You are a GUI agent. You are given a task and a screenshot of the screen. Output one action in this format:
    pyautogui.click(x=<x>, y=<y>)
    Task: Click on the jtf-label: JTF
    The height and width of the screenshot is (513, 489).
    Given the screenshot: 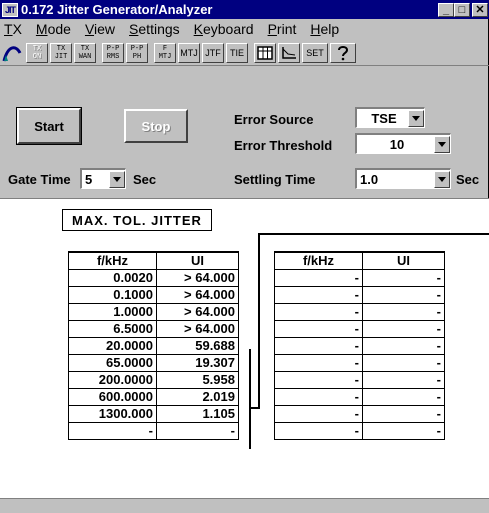 What is the action you would take?
    pyautogui.click(x=213, y=52)
    